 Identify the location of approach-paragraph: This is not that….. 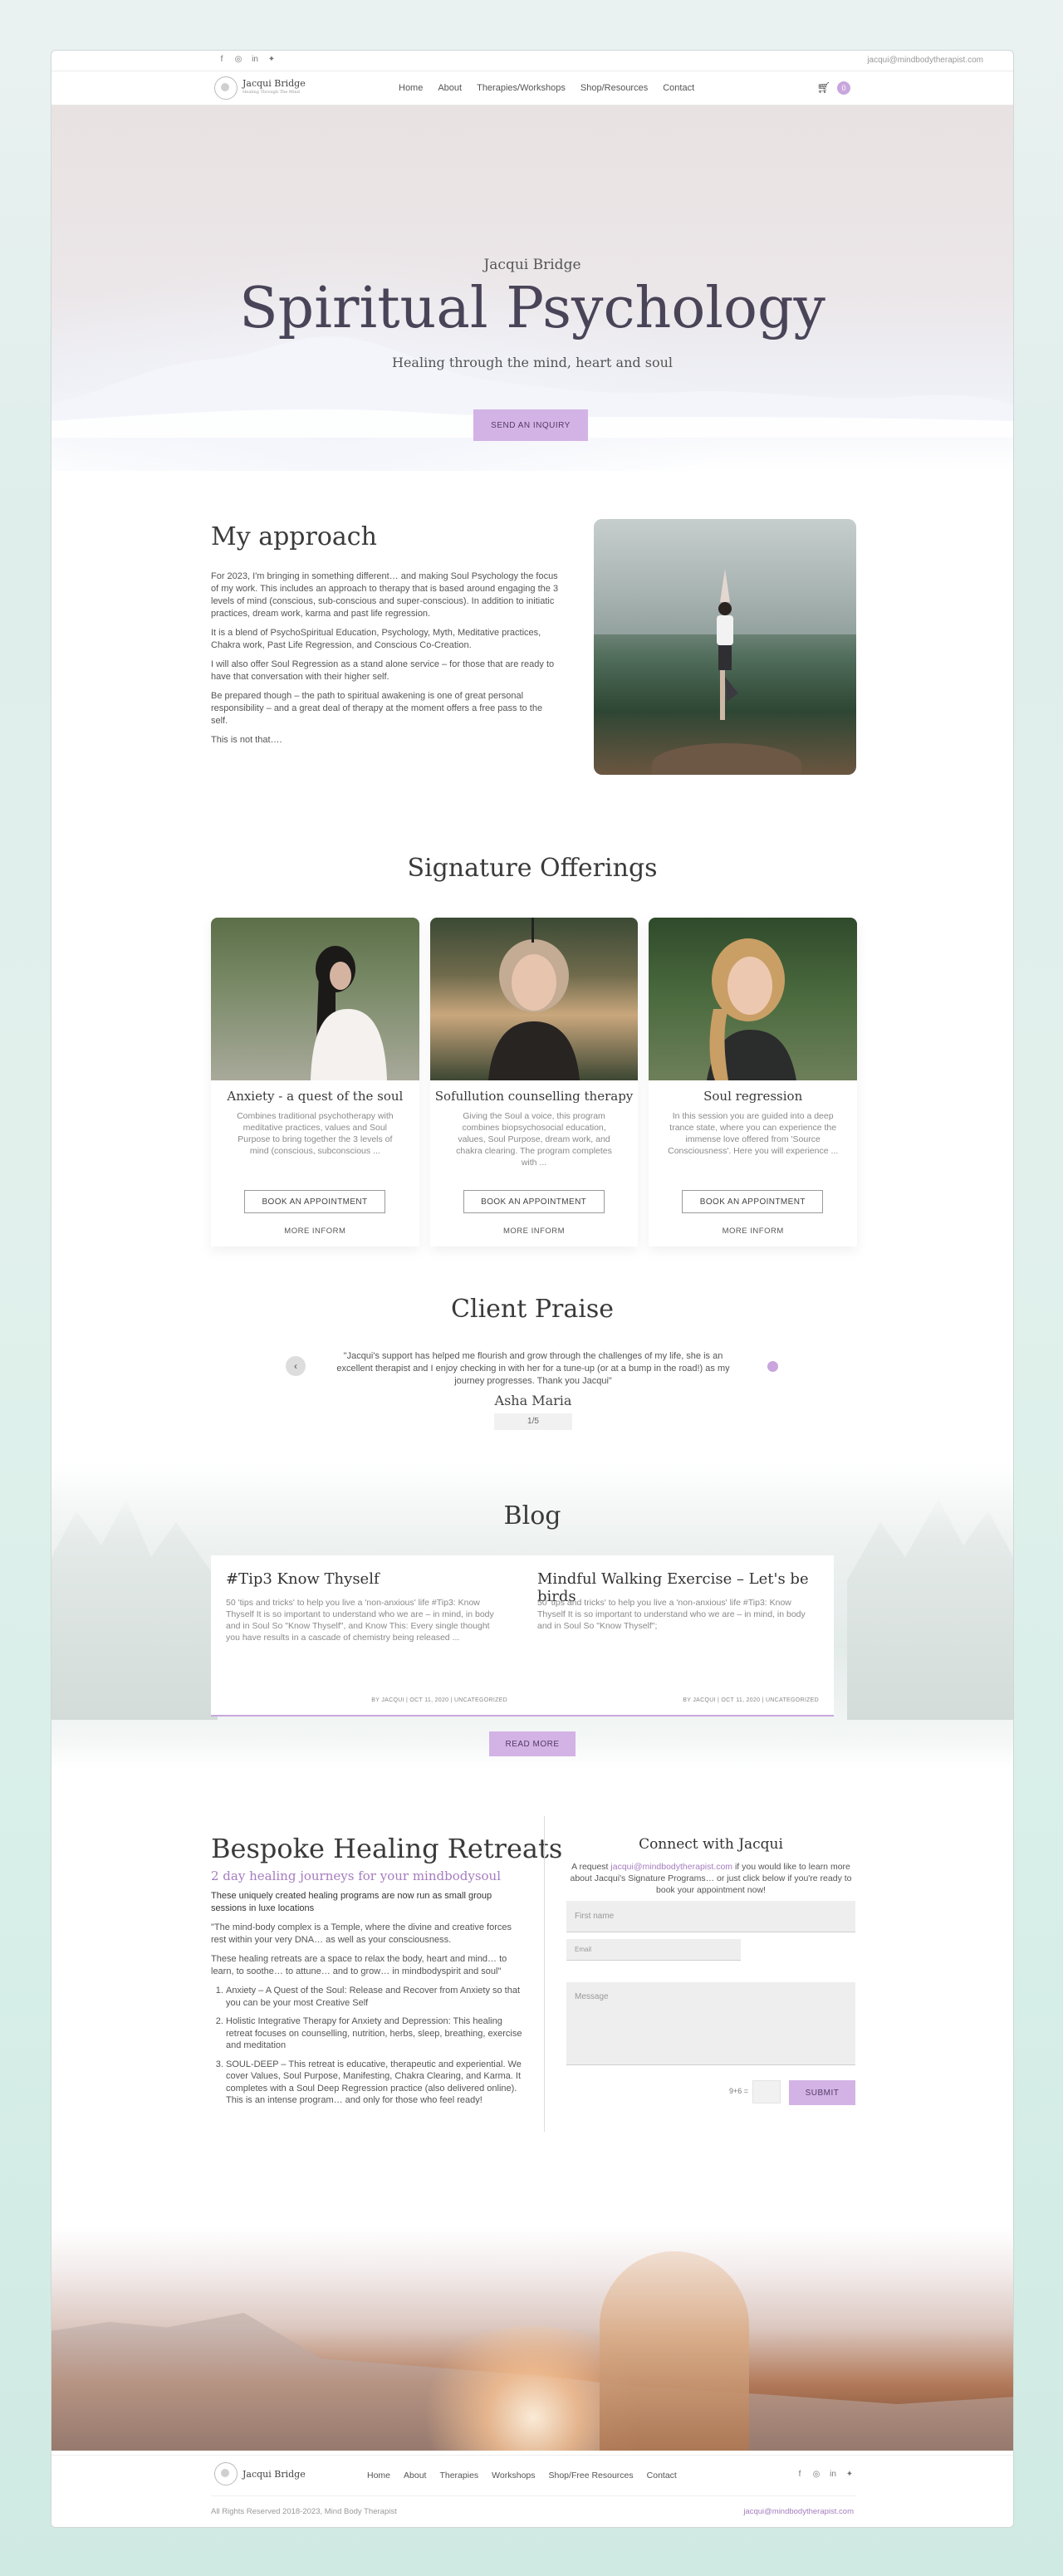
(246, 740).